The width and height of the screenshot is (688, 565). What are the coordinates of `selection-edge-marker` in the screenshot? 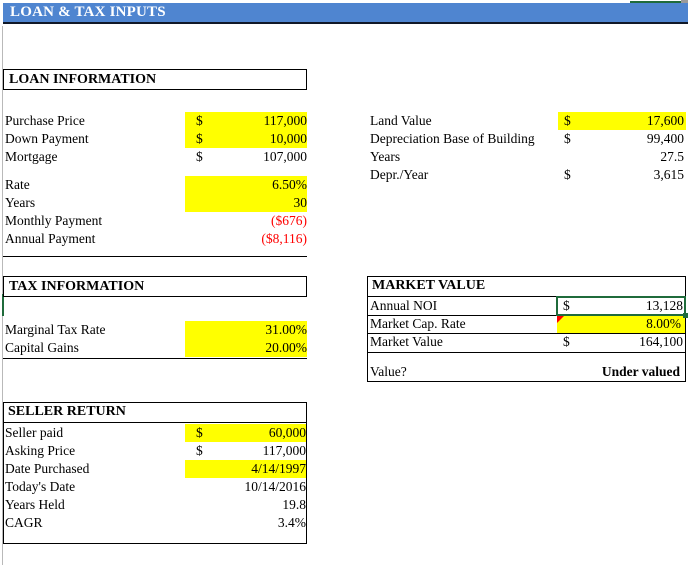 It's located at (3, 305).